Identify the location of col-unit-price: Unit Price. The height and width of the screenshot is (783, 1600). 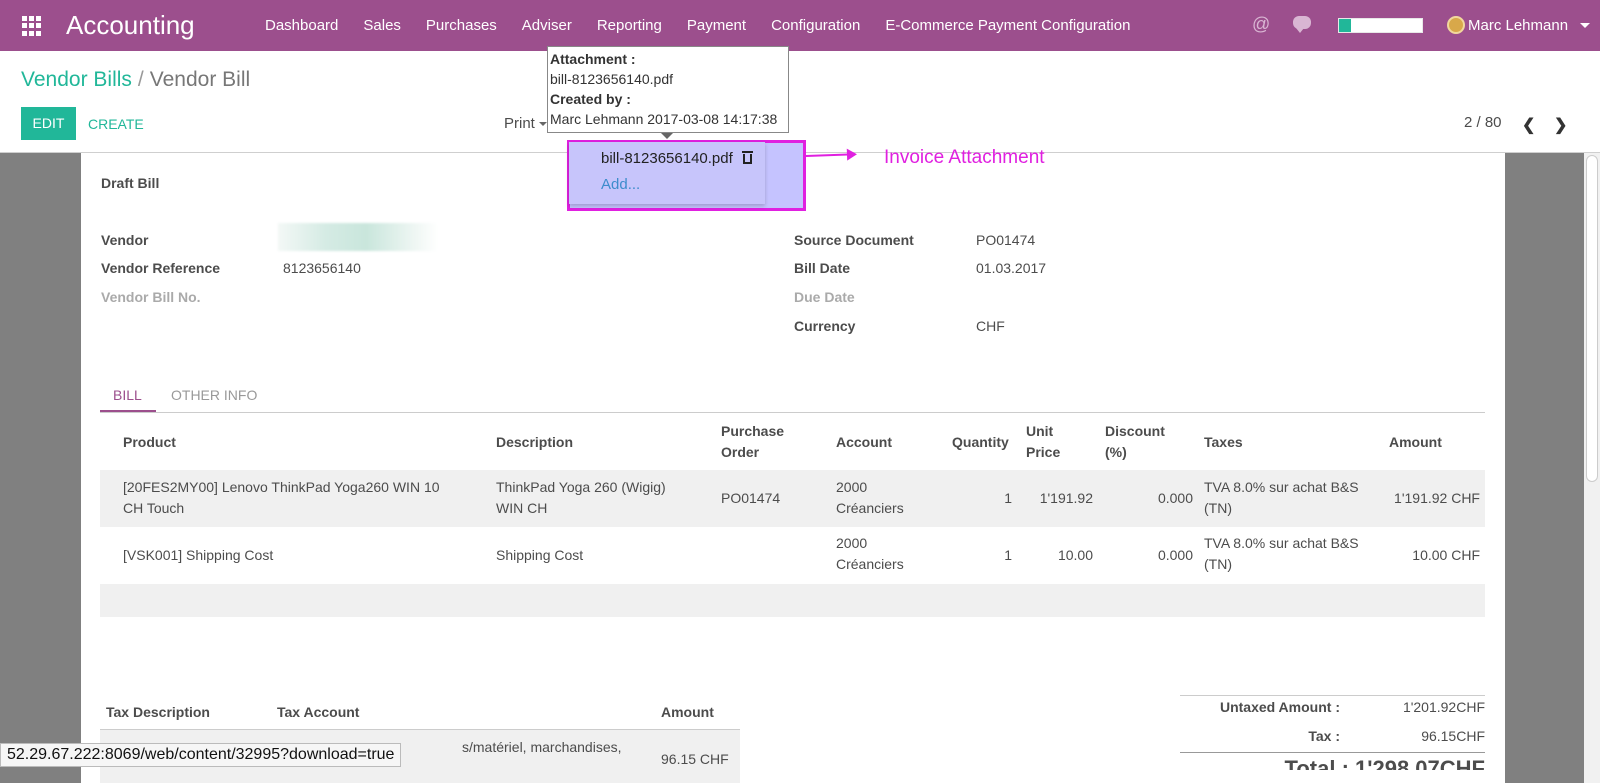
(1043, 442).